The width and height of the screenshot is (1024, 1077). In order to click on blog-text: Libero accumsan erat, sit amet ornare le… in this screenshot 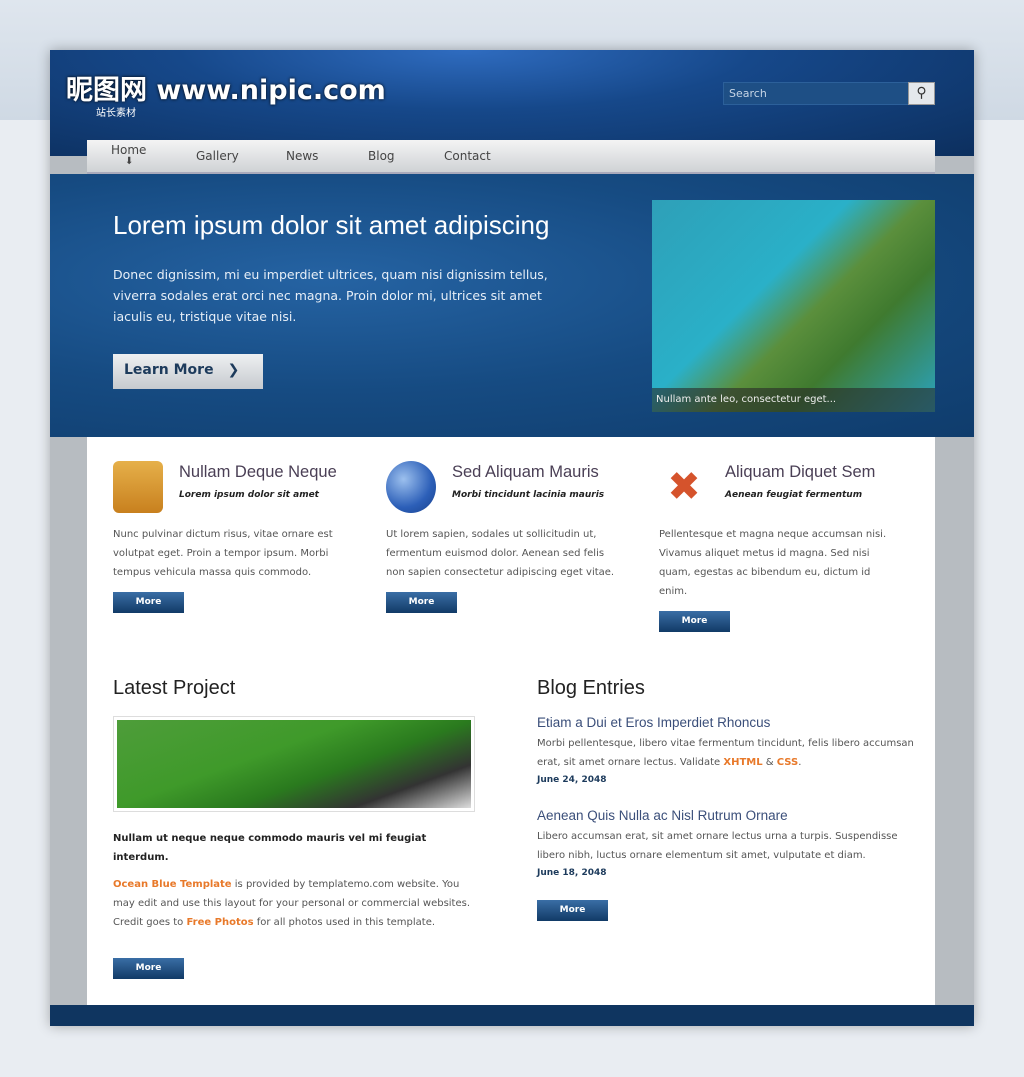, I will do `click(717, 846)`.